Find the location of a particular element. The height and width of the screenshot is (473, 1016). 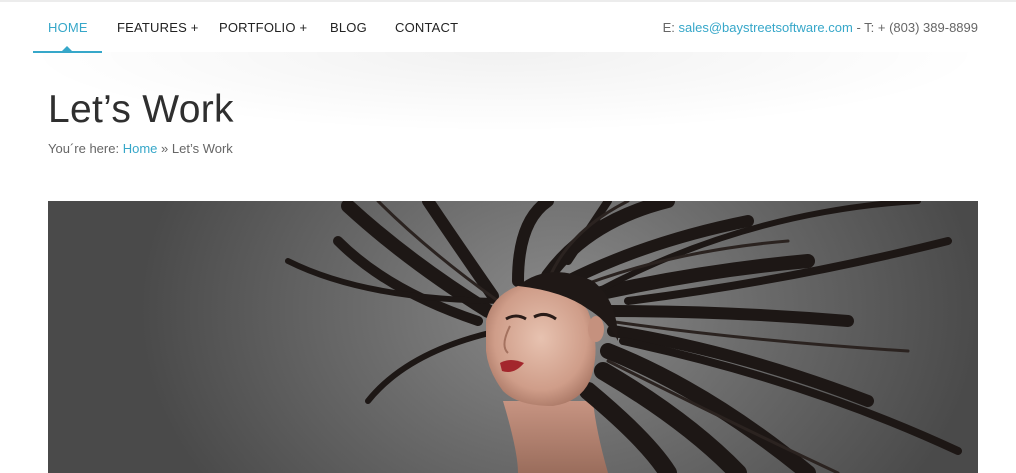

nav-item-contact: CONTACT is located at coordinates (426, 27).